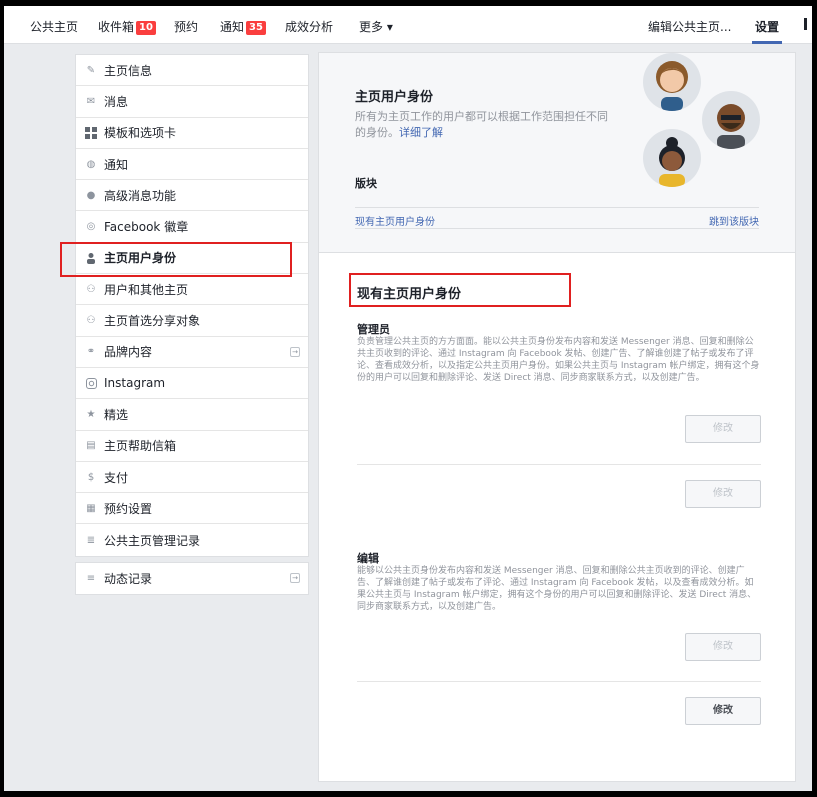  What do you see at coordinates (723, 494) in the screenshot?
I see `admin-edit-button-2: 修改` at bounding box center [723, 494].